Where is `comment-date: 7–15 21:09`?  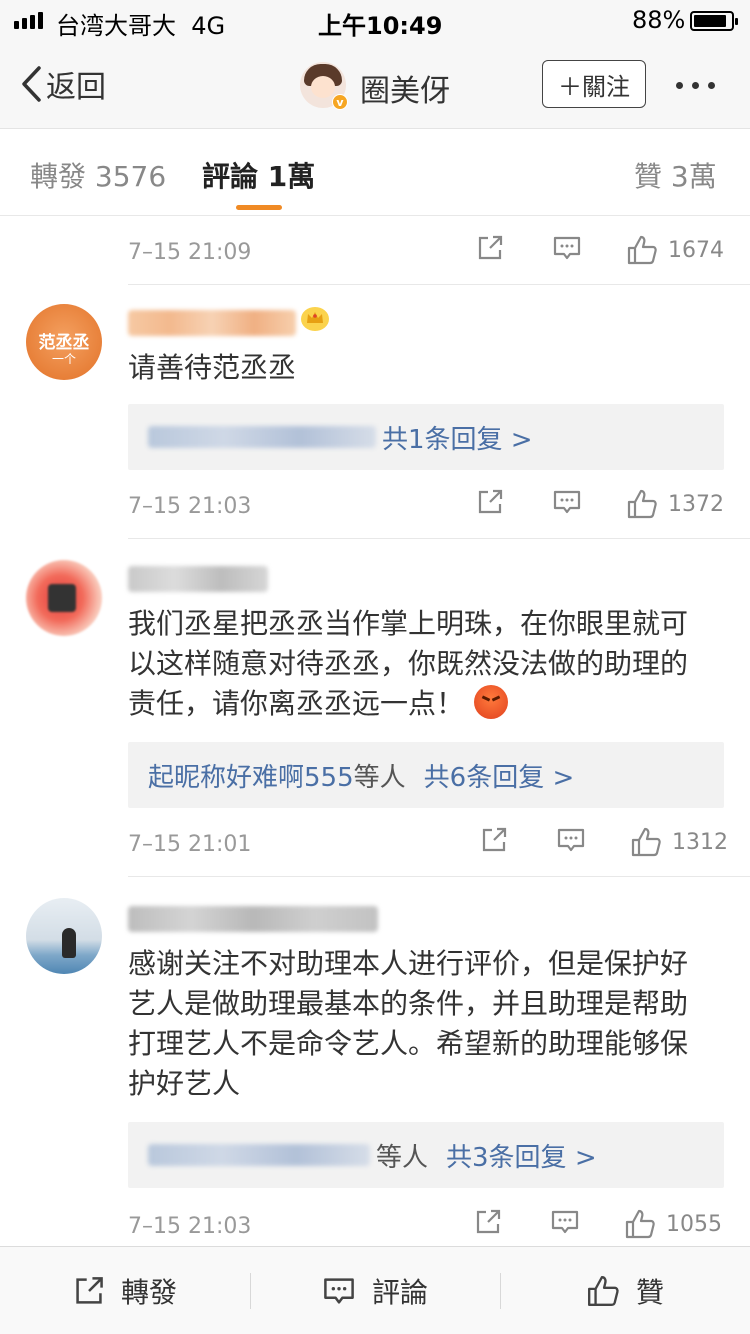
comment-date: 7–15 21:09 is located at coordinates (190, 252).